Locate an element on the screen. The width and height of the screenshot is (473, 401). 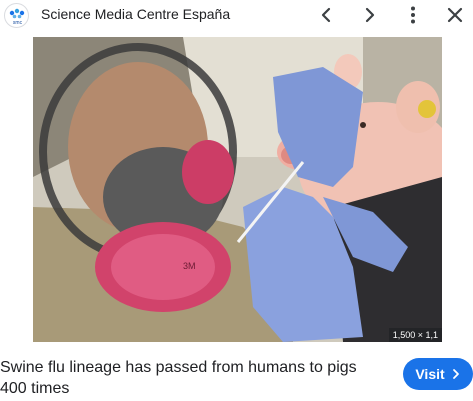
chevron-left-icon is located at coordinates (326, 15).